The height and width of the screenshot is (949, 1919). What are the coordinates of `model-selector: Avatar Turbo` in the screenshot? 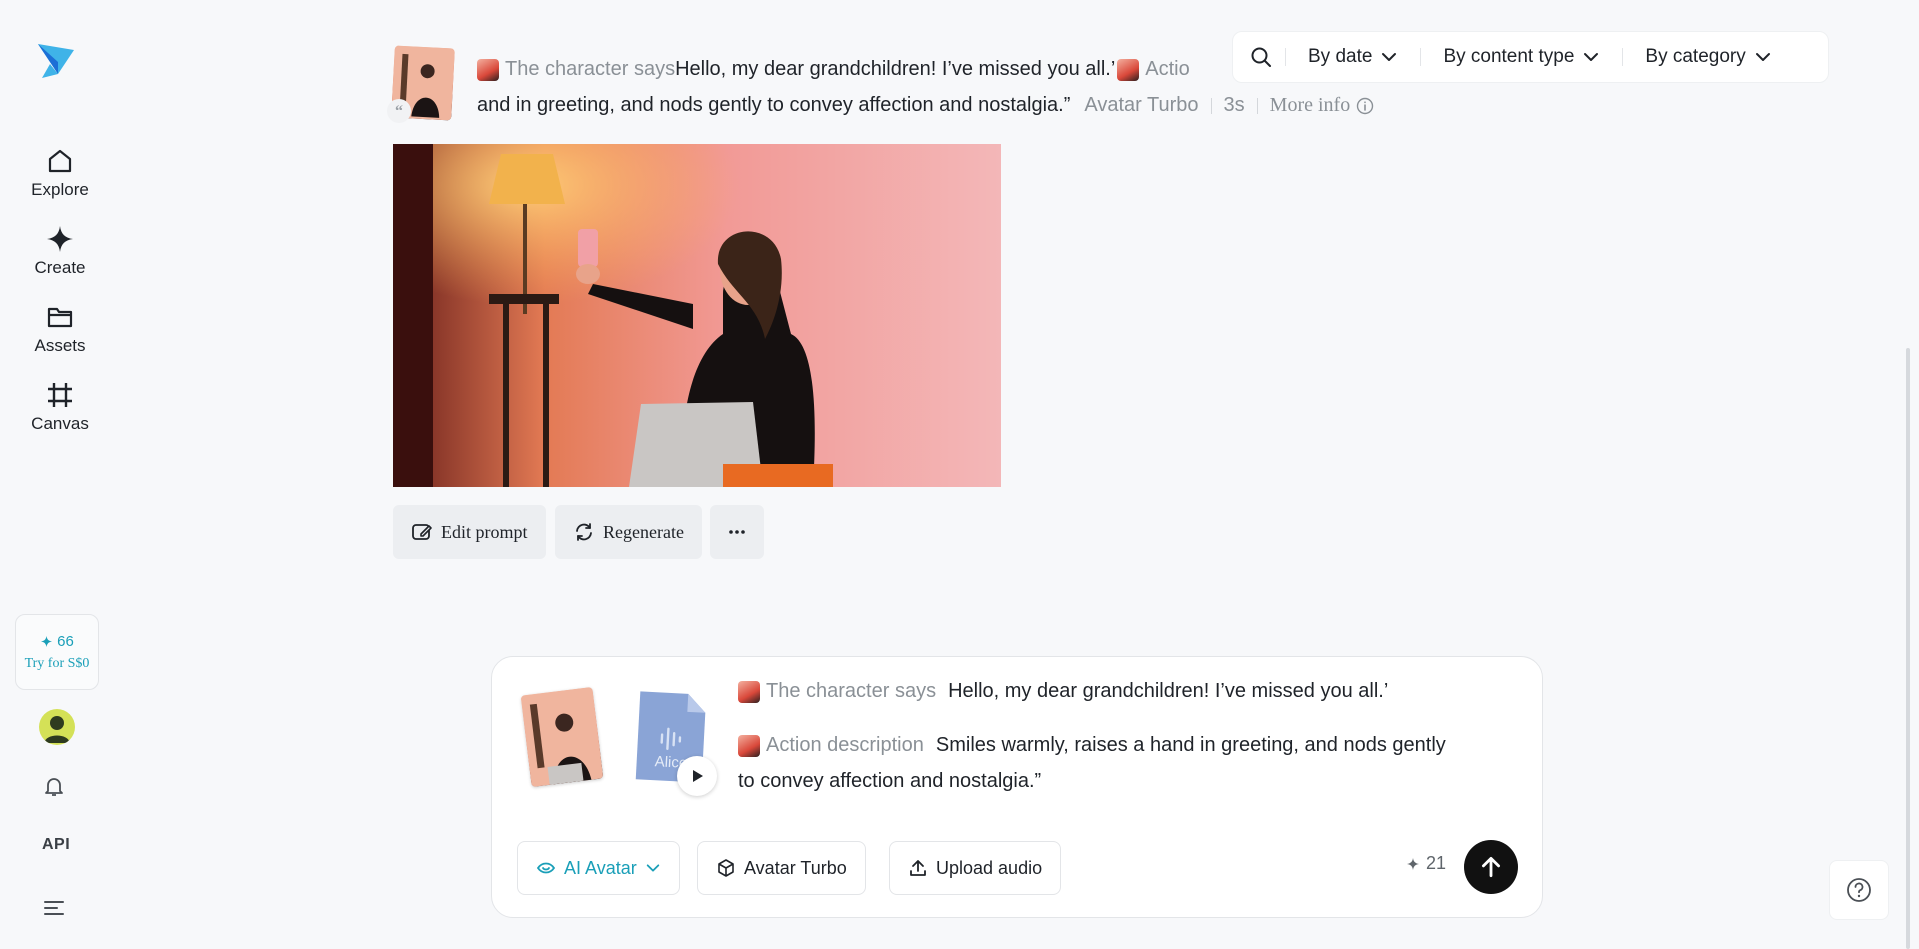 It's located at (781, 868).